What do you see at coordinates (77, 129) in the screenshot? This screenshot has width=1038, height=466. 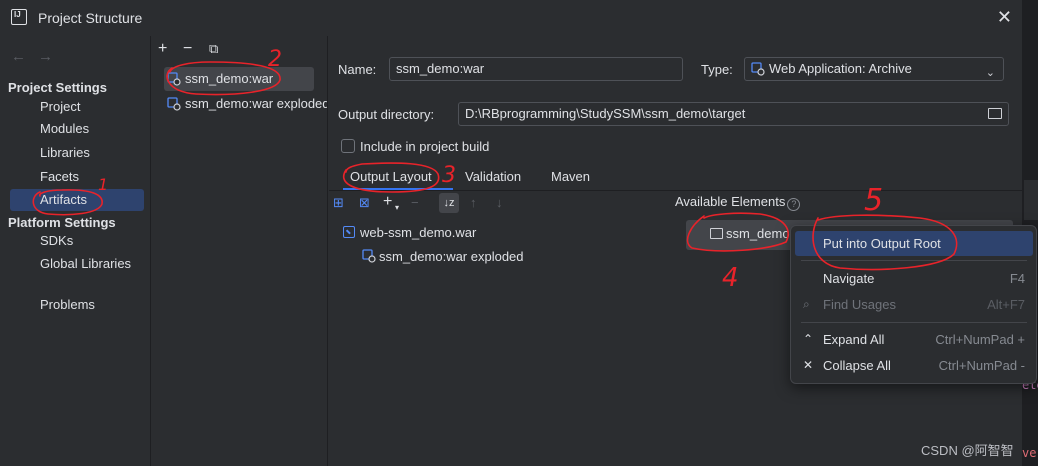 I see `nav-item-modules: Modules` at bounding box center [77, 129].